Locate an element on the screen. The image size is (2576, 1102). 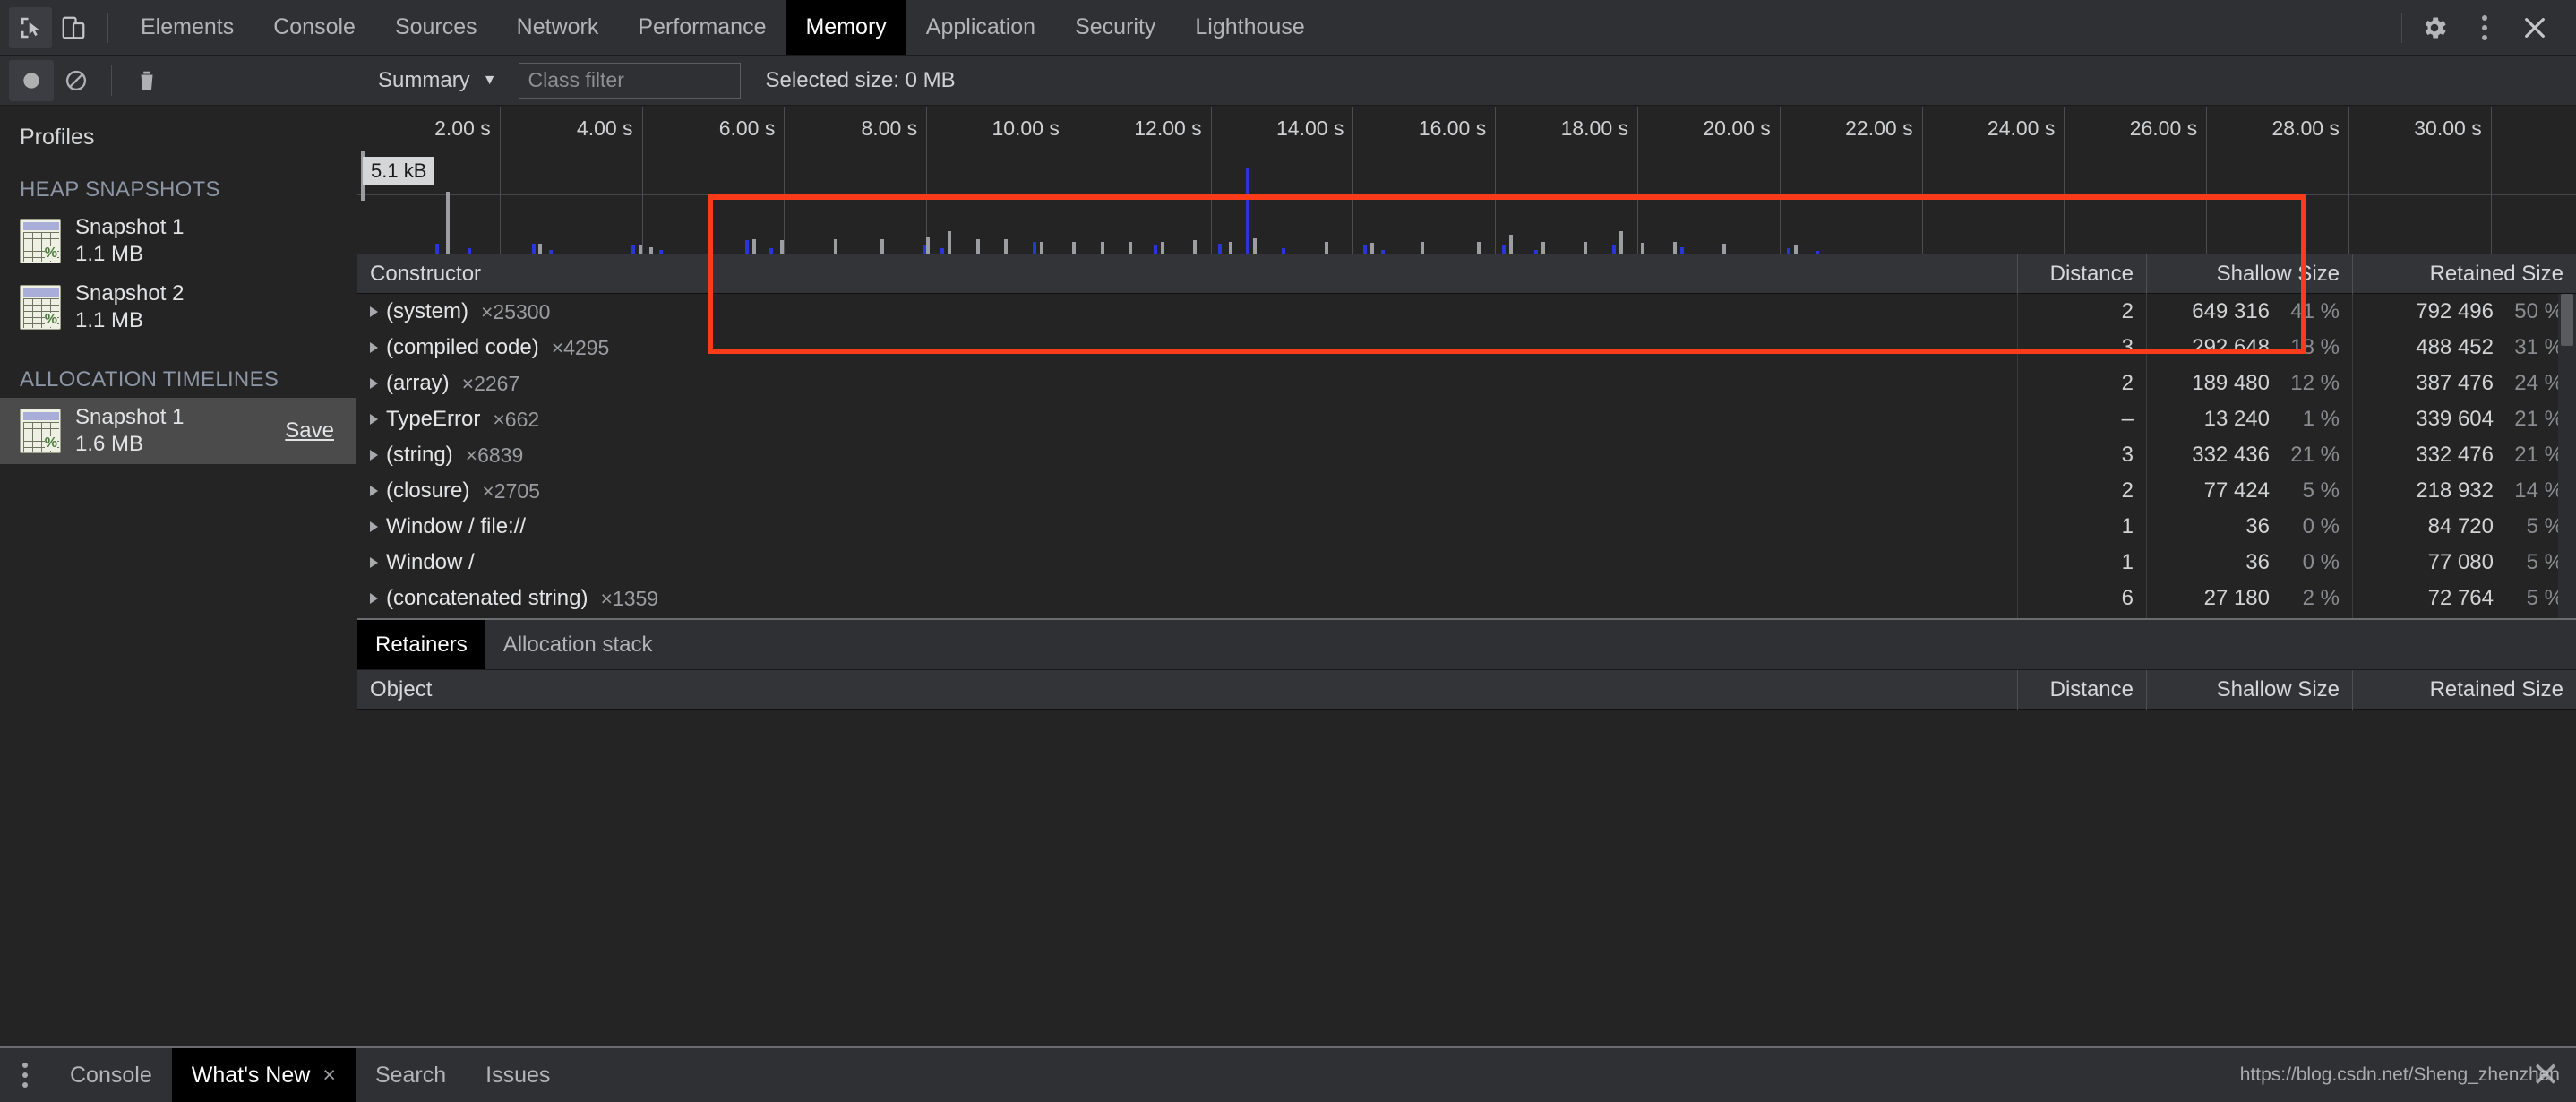
cell-retained-size: 339 604 21 % is located at coordinates (2464, 419).